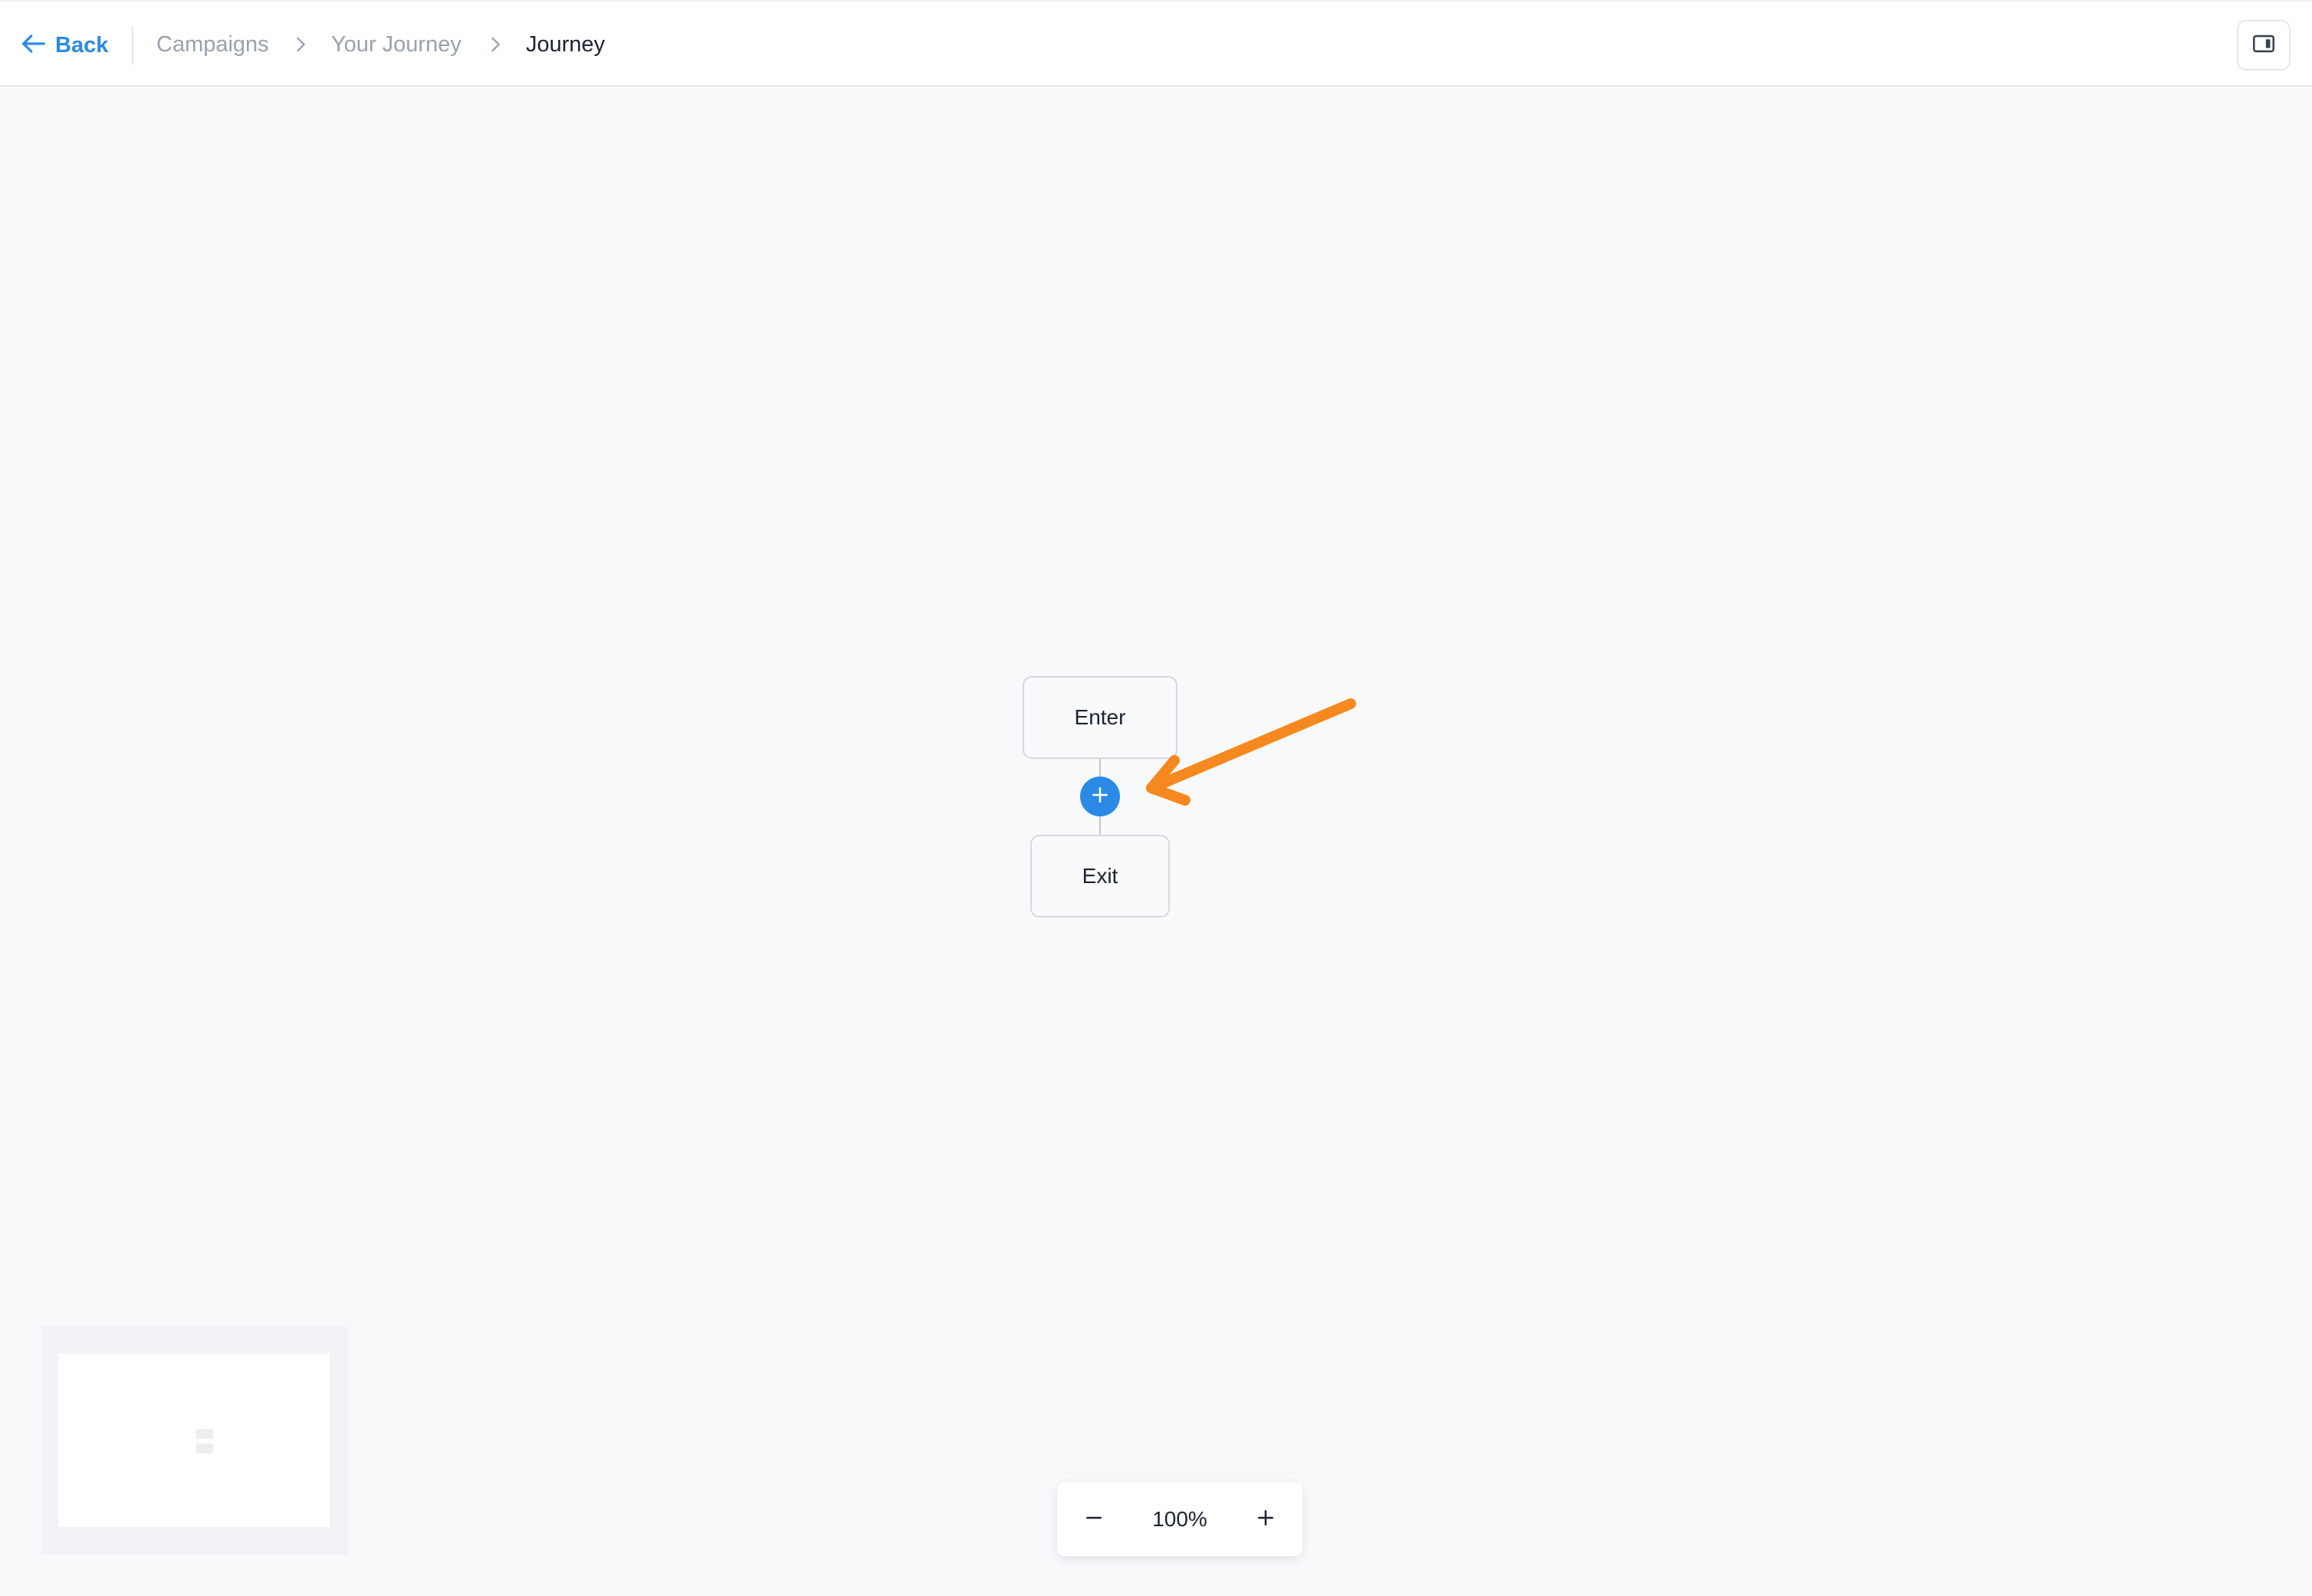 The width and height of the screenshot is (2312, 1596). What do you see at coordinates (204, 1448) in the screenshot?
I see `minimap-exit-node` at bounding box center [204, 1448].